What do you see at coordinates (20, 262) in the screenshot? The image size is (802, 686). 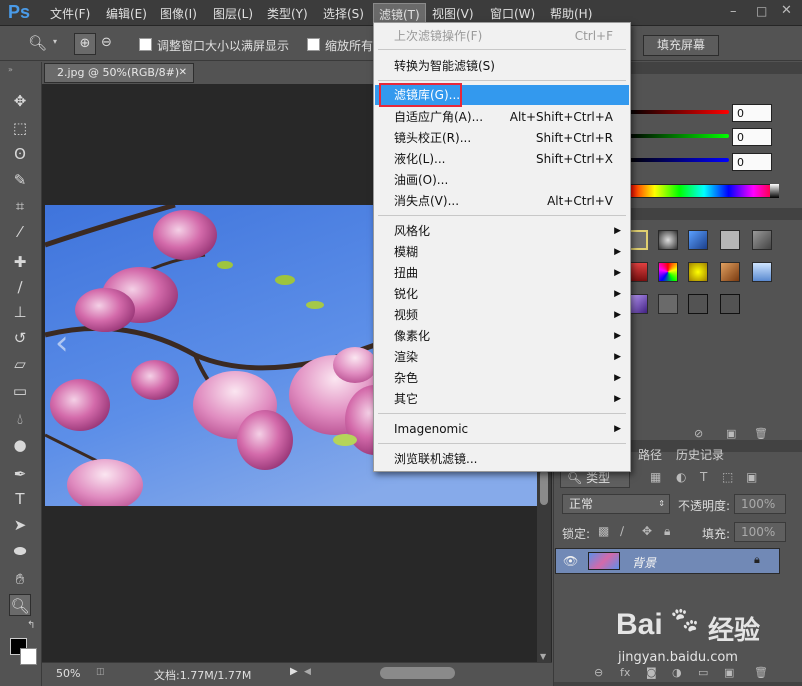 I see `healing-brush-tool-icon: ✚` at bounding box center [20, 262].